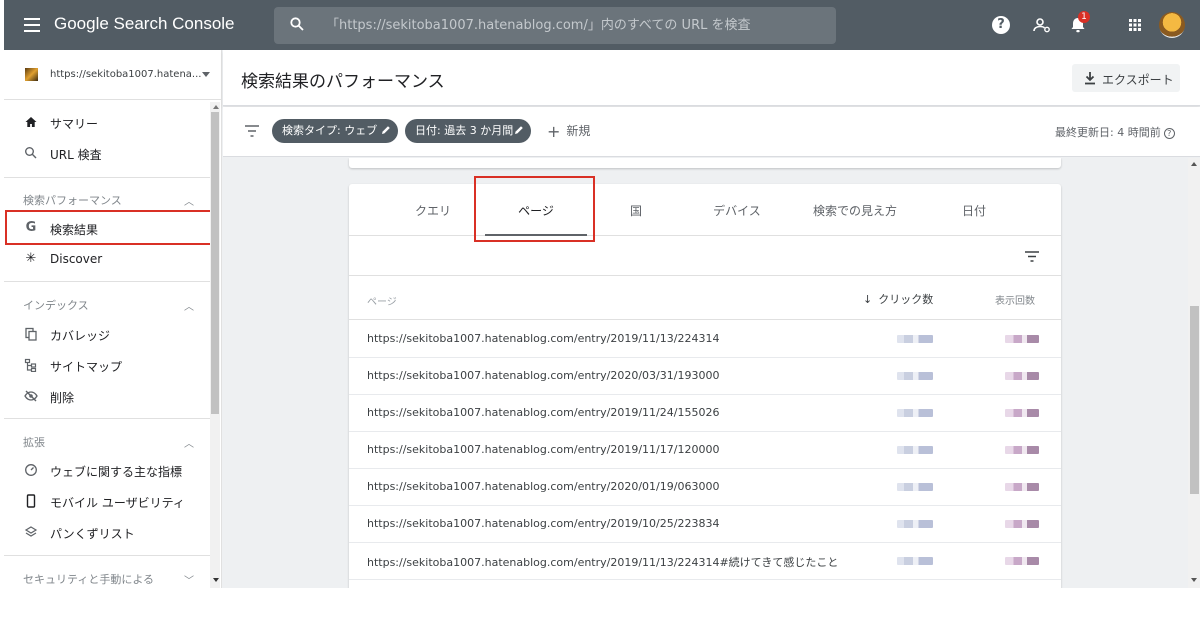 The height and width of the screenshot is (619, 1200). What do you see at coordinates (206, 74) in the screenshot?
I see `dropdown-arrow-icon` at bounding box center [206, 74].